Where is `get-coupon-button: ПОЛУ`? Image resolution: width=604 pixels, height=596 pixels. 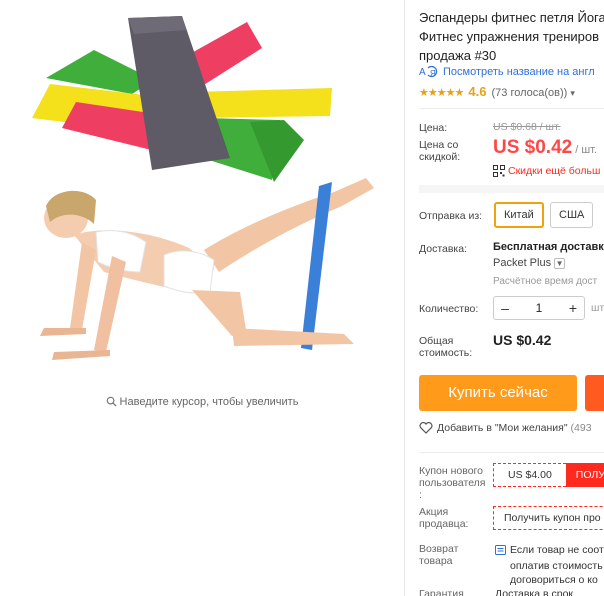
get-coupon-button: ПОЛУ is located at coordinates (584, 475).